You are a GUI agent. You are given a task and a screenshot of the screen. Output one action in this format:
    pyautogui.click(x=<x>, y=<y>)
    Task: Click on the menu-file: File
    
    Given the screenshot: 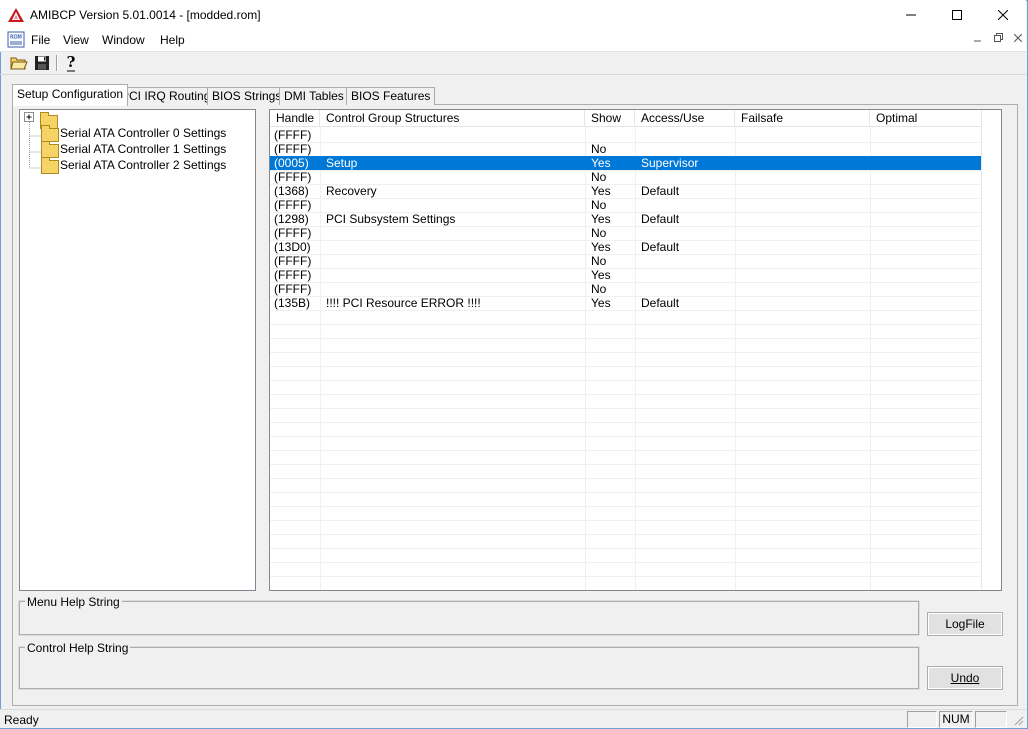 What is the action you would take?
    pyautogui.click(x=40, y=40)
    